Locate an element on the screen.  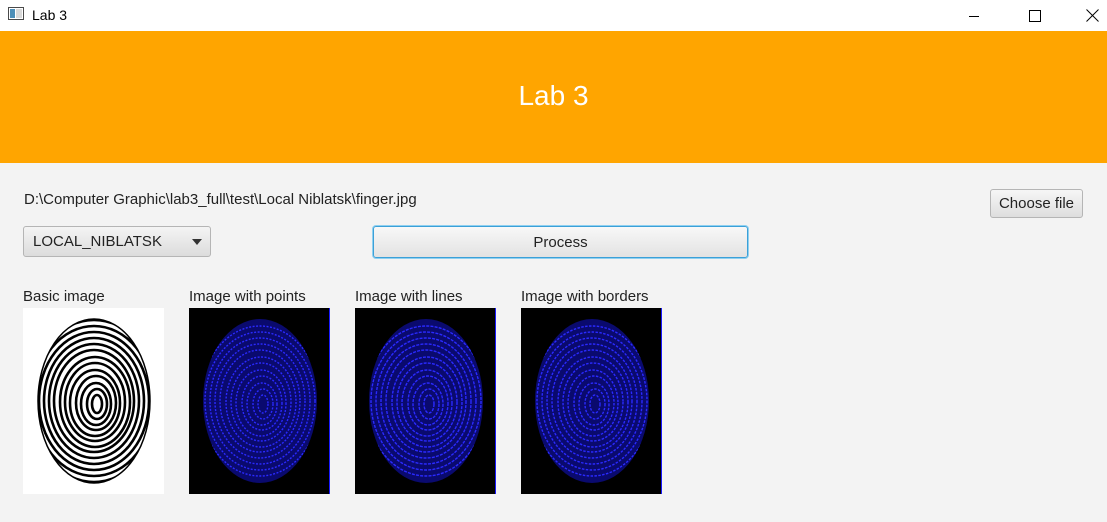
close-icon is located at coordinates (1092, 15).